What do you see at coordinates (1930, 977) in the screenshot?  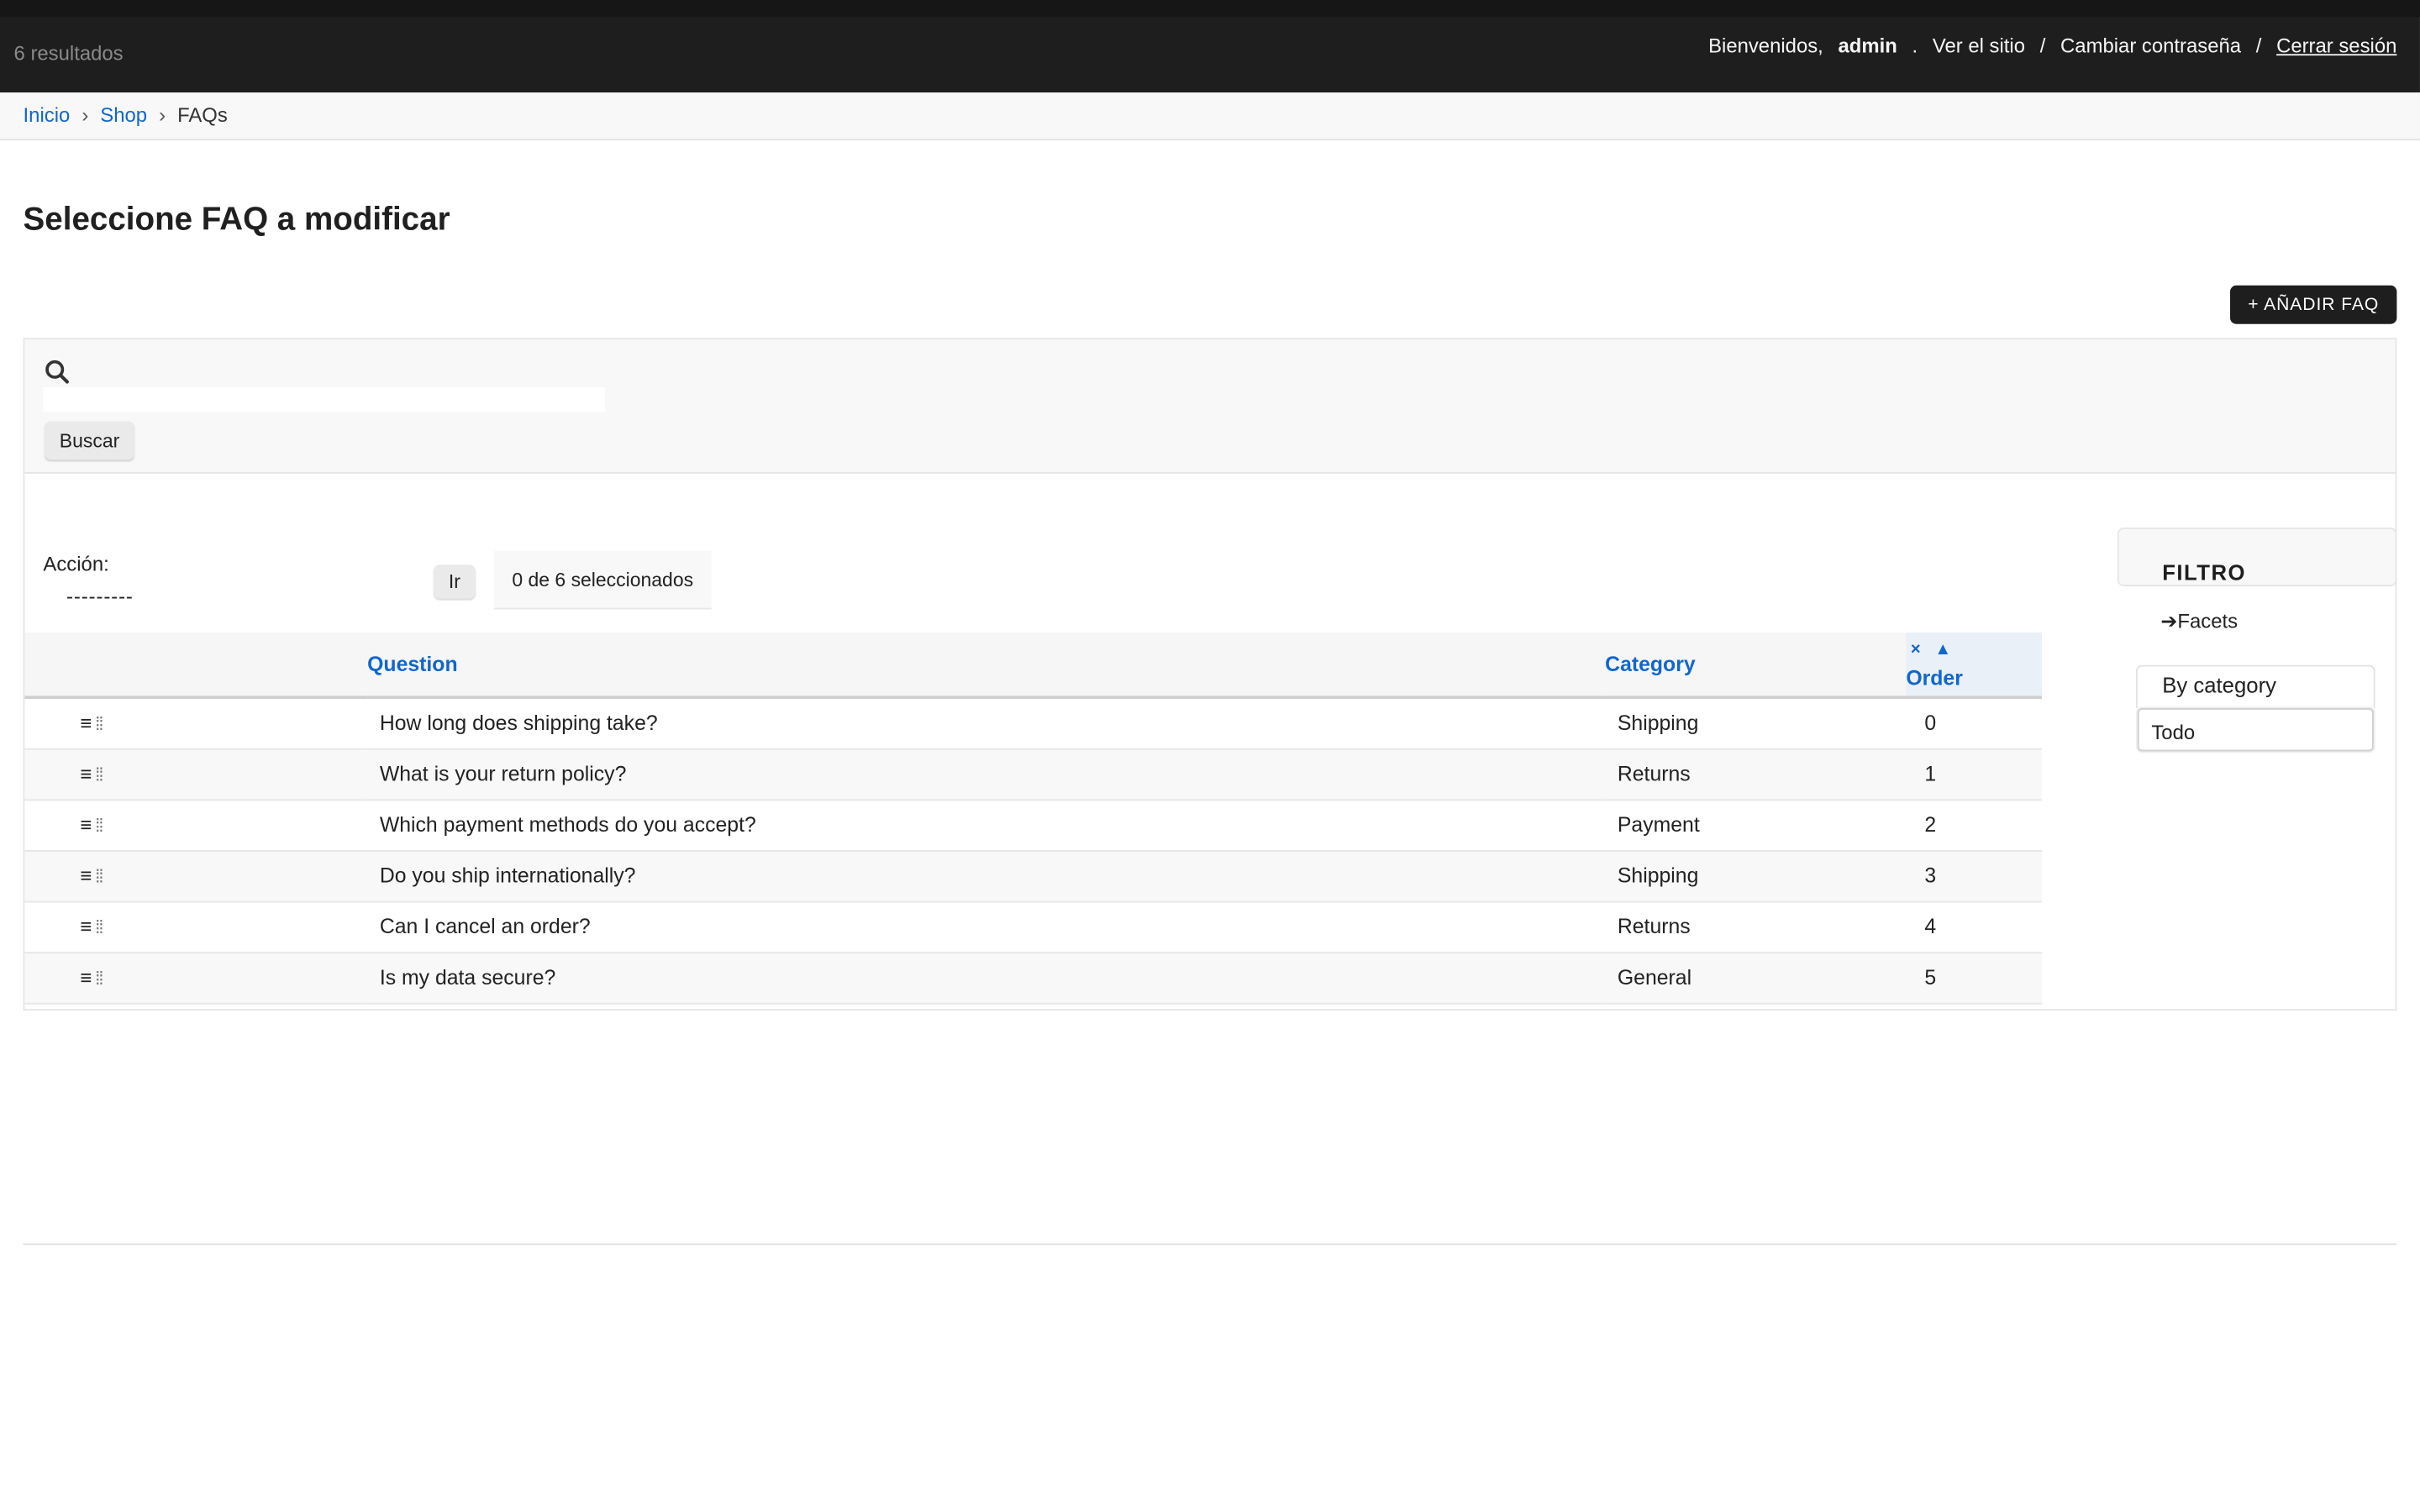 I see `faq-order: 5` at bounding box center [1930, 977].